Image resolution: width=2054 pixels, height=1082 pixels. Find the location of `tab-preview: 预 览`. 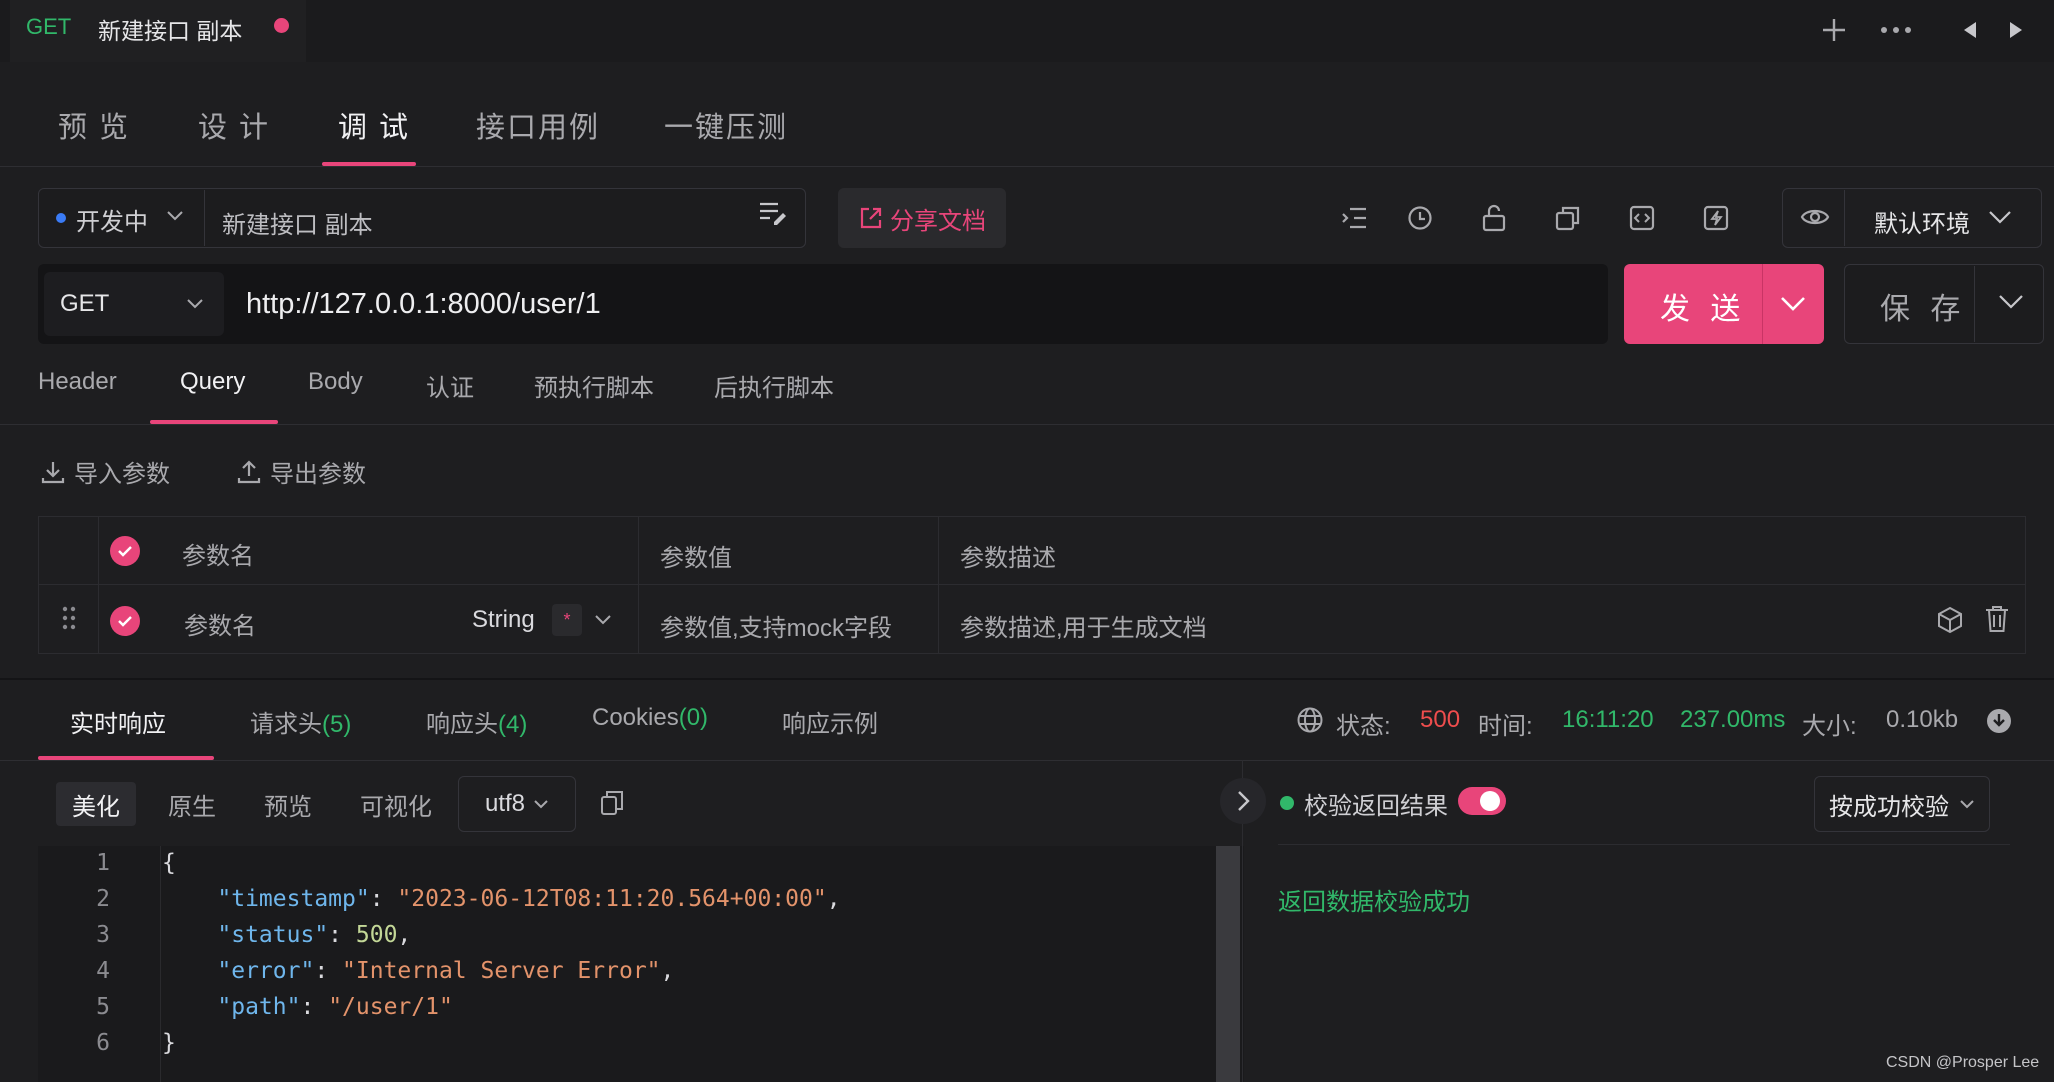

tab-preview: 预 览 is located at coordinates (94, 125).